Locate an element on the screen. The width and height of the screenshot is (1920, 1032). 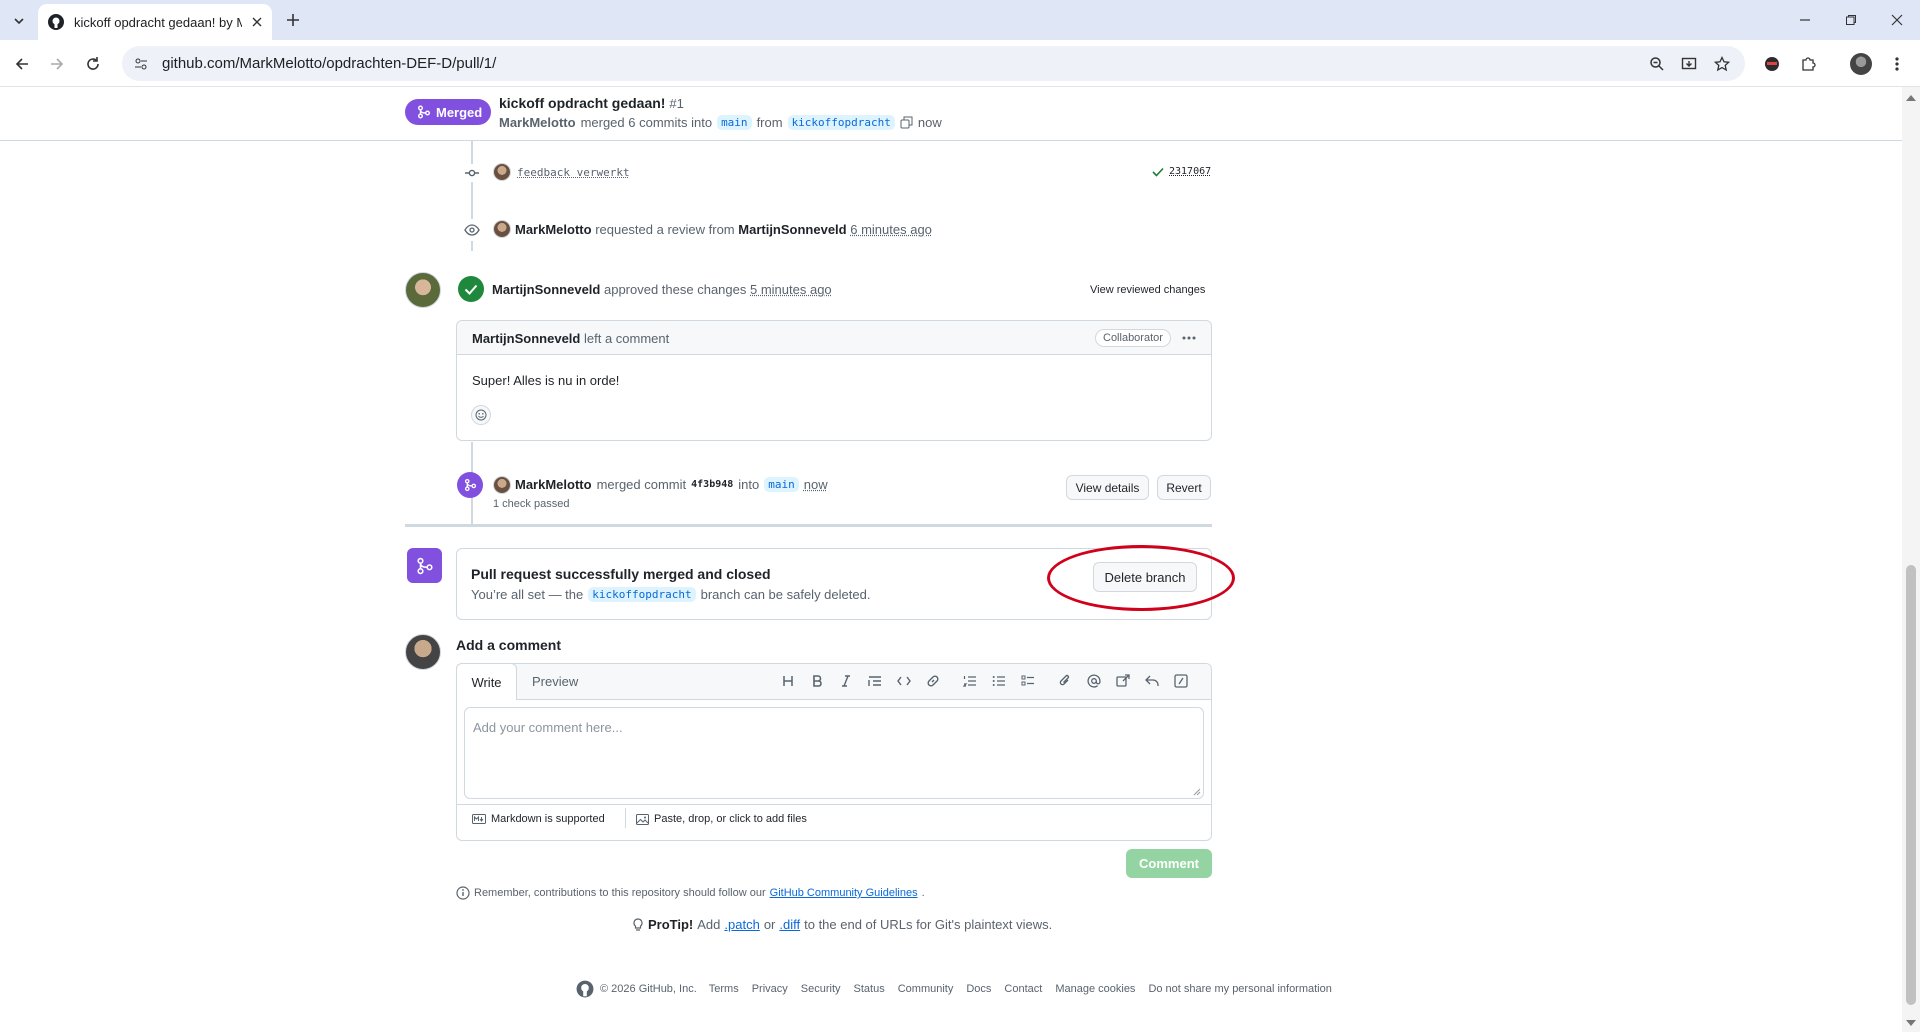
back-icon is located at coordinates (22, 64).